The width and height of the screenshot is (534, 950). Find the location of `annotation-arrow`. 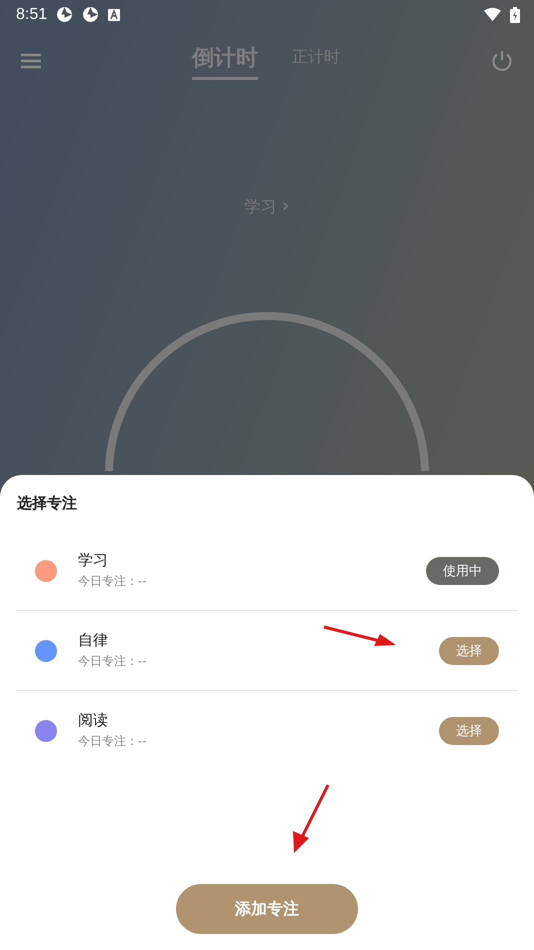

annotation-arrow is located at coordinates (311, 819).